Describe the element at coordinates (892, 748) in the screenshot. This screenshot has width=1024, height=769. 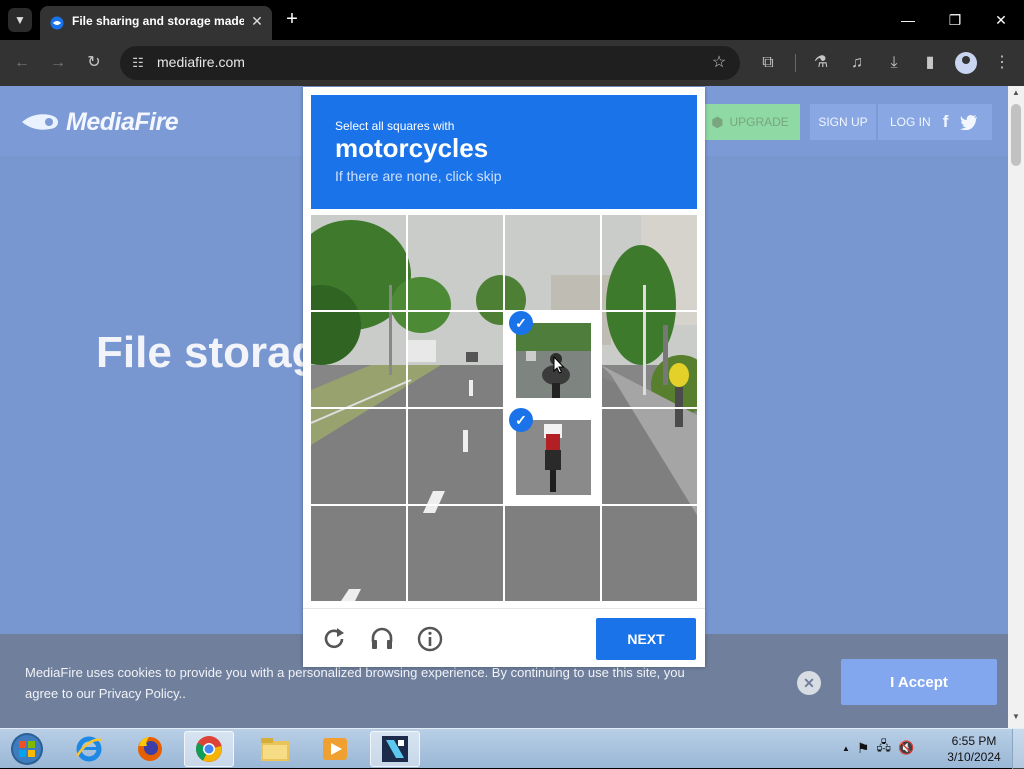
I see `system-tray: ▲ ⚑ 🖧 🔇` at that location.